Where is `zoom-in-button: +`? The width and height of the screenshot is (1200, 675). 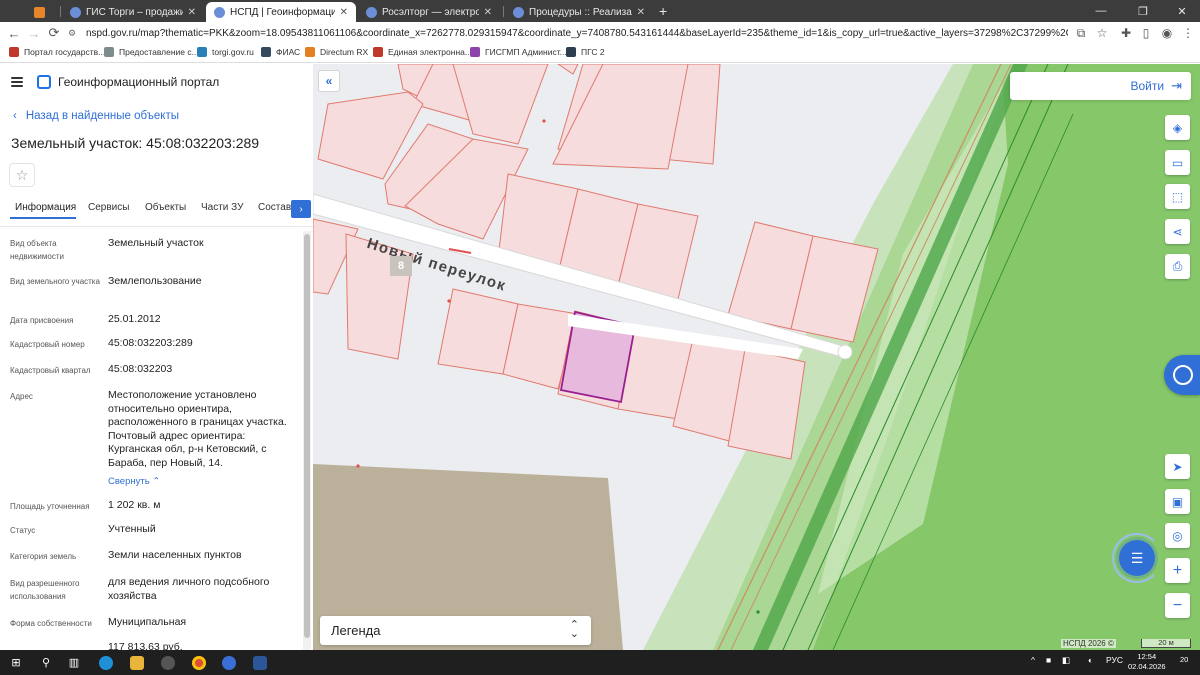 zoom-in-button: + is located at coordinates (1177, 570).